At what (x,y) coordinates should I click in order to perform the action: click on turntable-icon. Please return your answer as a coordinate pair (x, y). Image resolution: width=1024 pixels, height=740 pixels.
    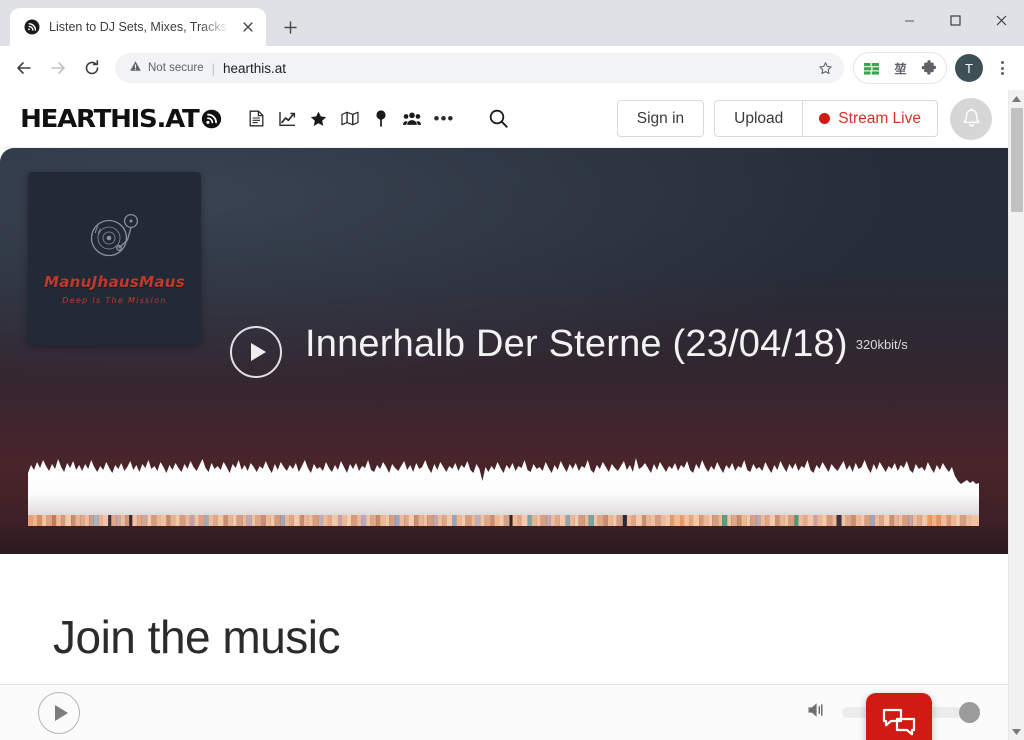
    Looking at the image, I should click on (115, 238).